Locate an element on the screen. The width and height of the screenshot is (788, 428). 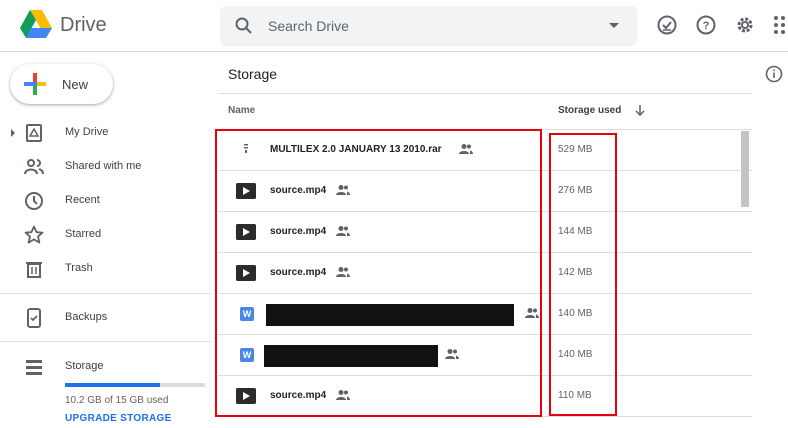
settings-gear-icon is located at coordinates (745, 25).